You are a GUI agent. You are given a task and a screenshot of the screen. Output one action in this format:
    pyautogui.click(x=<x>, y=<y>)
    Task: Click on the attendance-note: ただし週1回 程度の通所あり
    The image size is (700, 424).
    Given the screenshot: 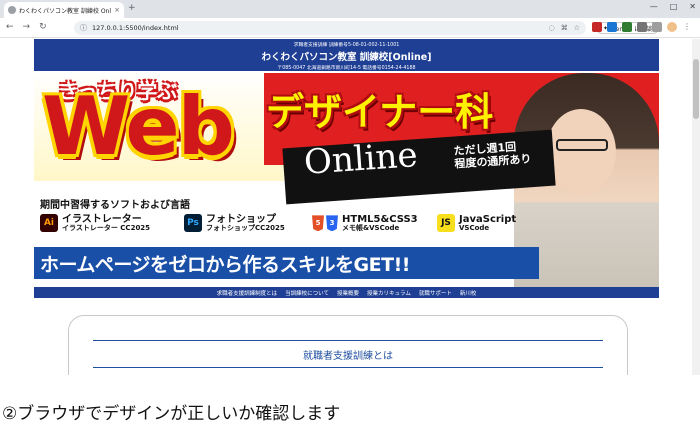 What is the action you would take?
    pyautogui.click(x=492, y=155)
    